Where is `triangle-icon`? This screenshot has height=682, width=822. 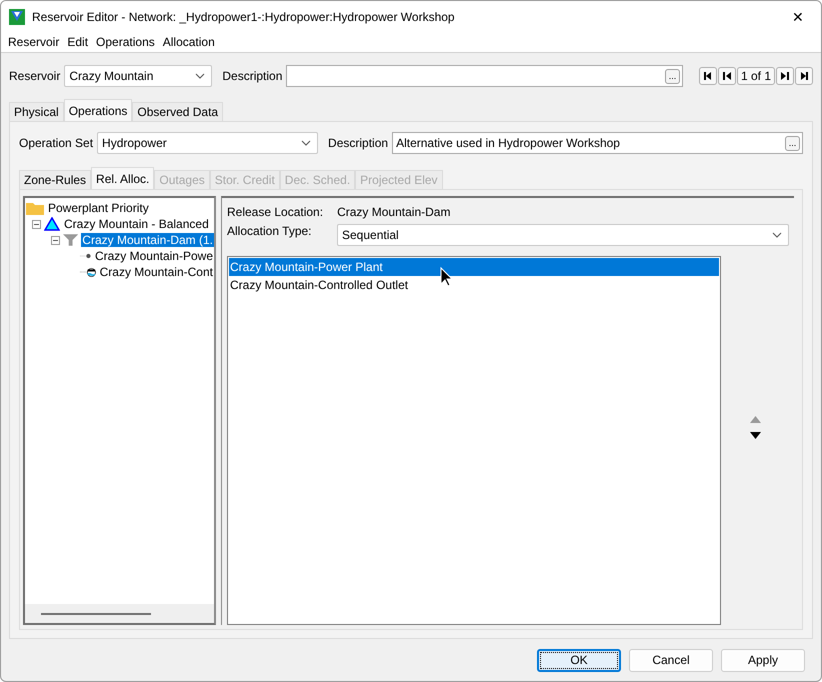 triangle-icon is located at coordinates (52, 224).